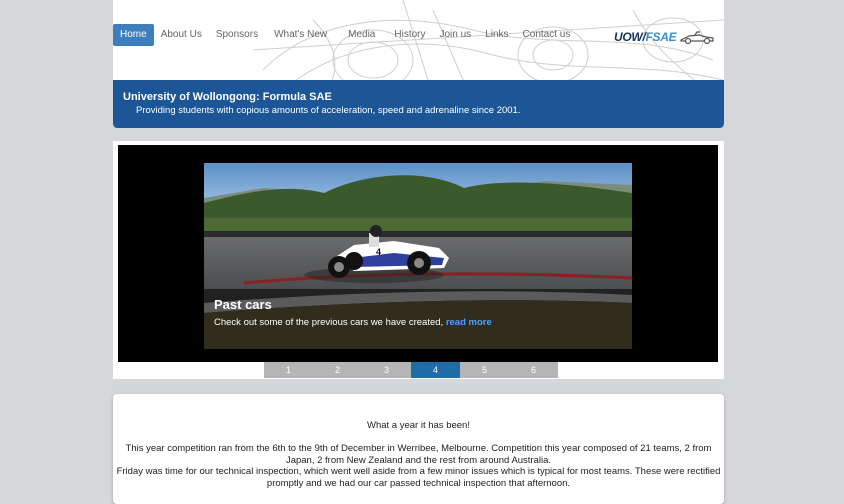  I want to click on race-car-outline-icon, so click(697, 38).